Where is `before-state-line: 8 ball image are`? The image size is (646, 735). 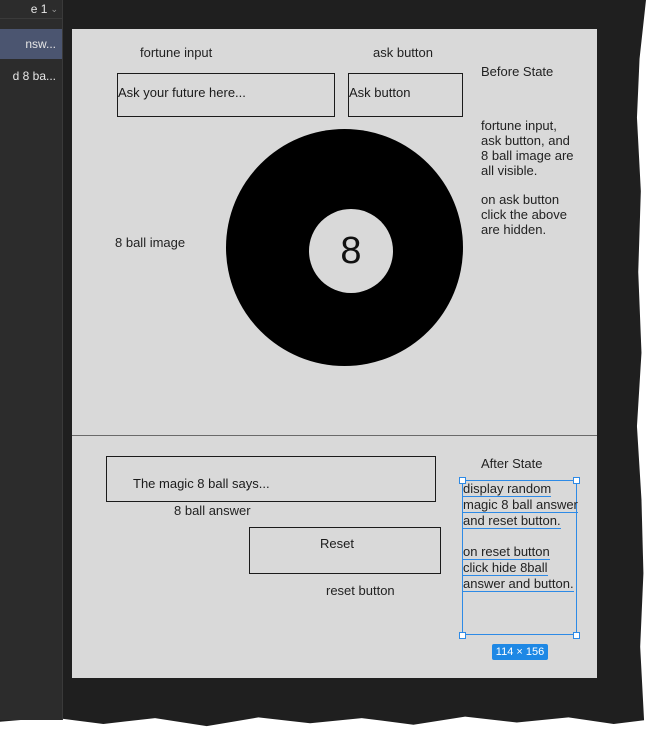
before-state-line: 8 ball image are is located at coordinates (527, 155).